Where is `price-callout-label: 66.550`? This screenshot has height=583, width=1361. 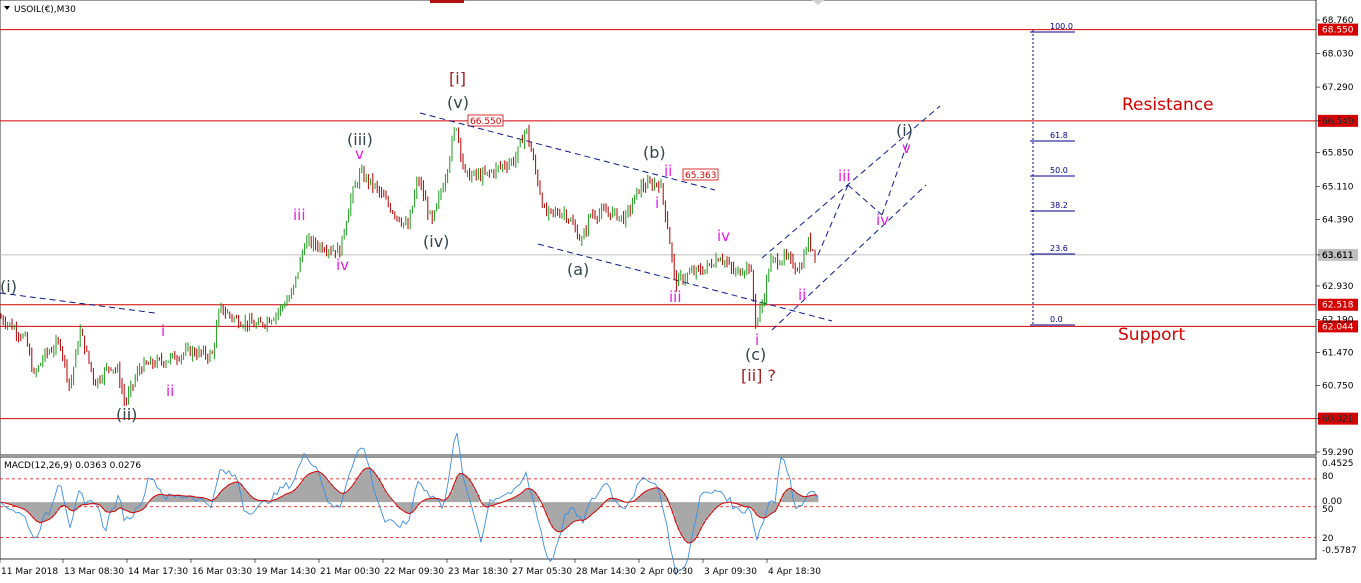 price-callout-label: 66.550 is located at coordinates (486, 122).